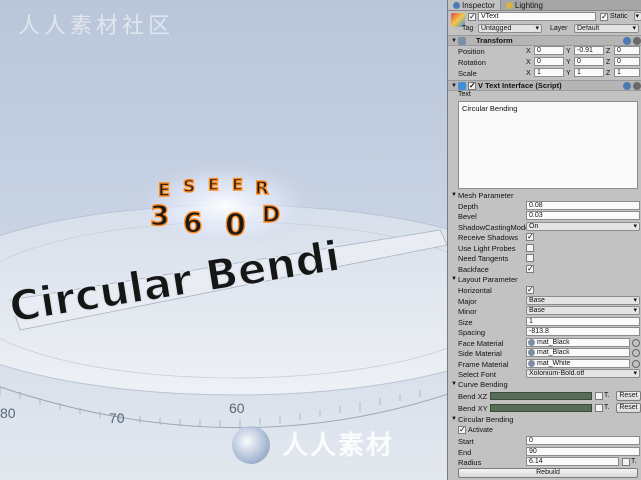  I want to click on major-dropdown: Base, so click(583, 300).